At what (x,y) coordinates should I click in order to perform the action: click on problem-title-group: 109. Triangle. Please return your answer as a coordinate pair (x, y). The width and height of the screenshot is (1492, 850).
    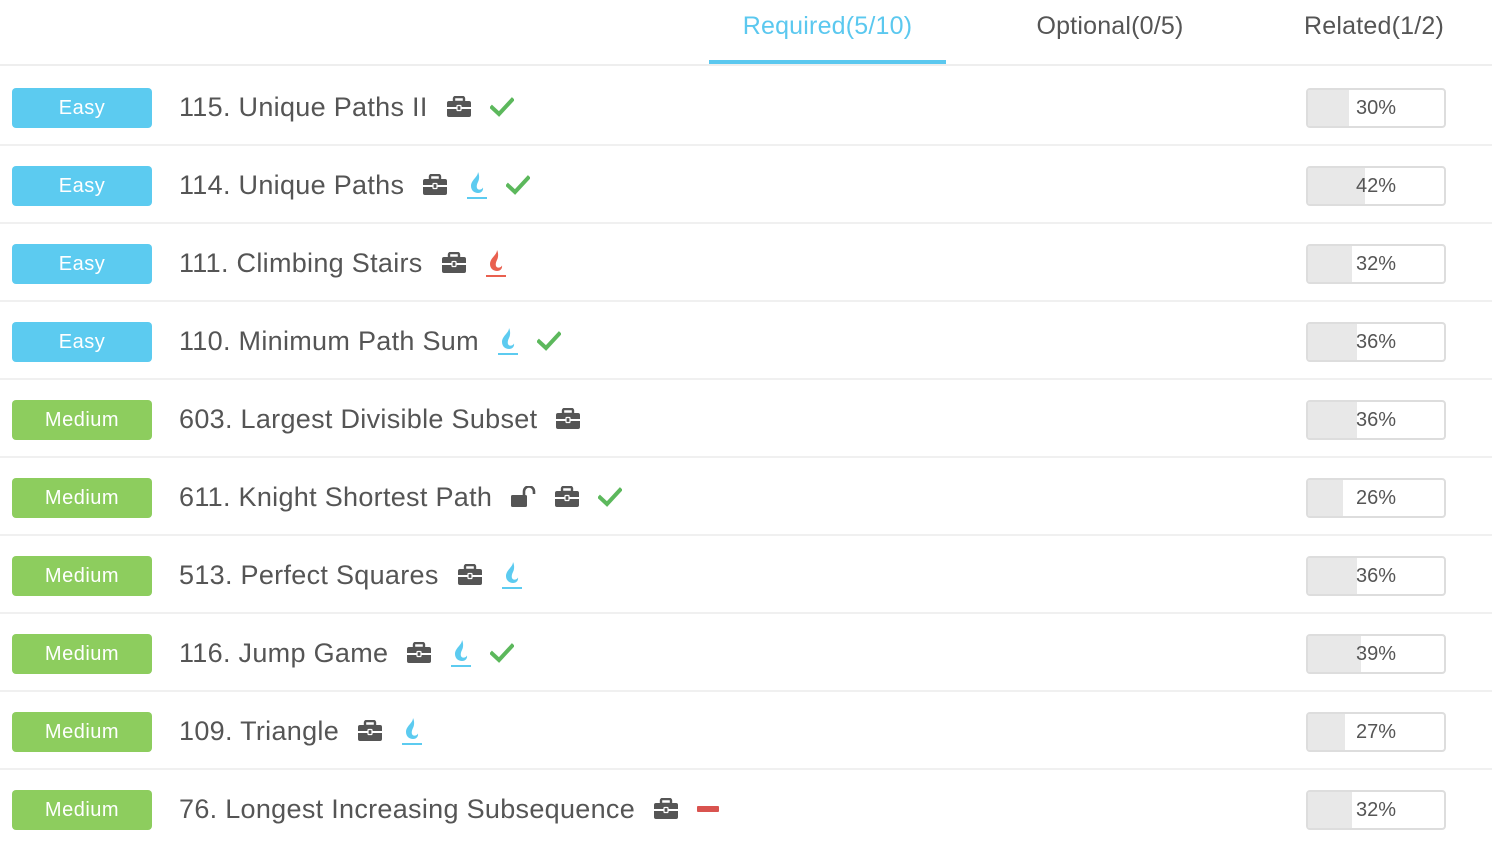
    Looking at the image, I should click on (310, 731).